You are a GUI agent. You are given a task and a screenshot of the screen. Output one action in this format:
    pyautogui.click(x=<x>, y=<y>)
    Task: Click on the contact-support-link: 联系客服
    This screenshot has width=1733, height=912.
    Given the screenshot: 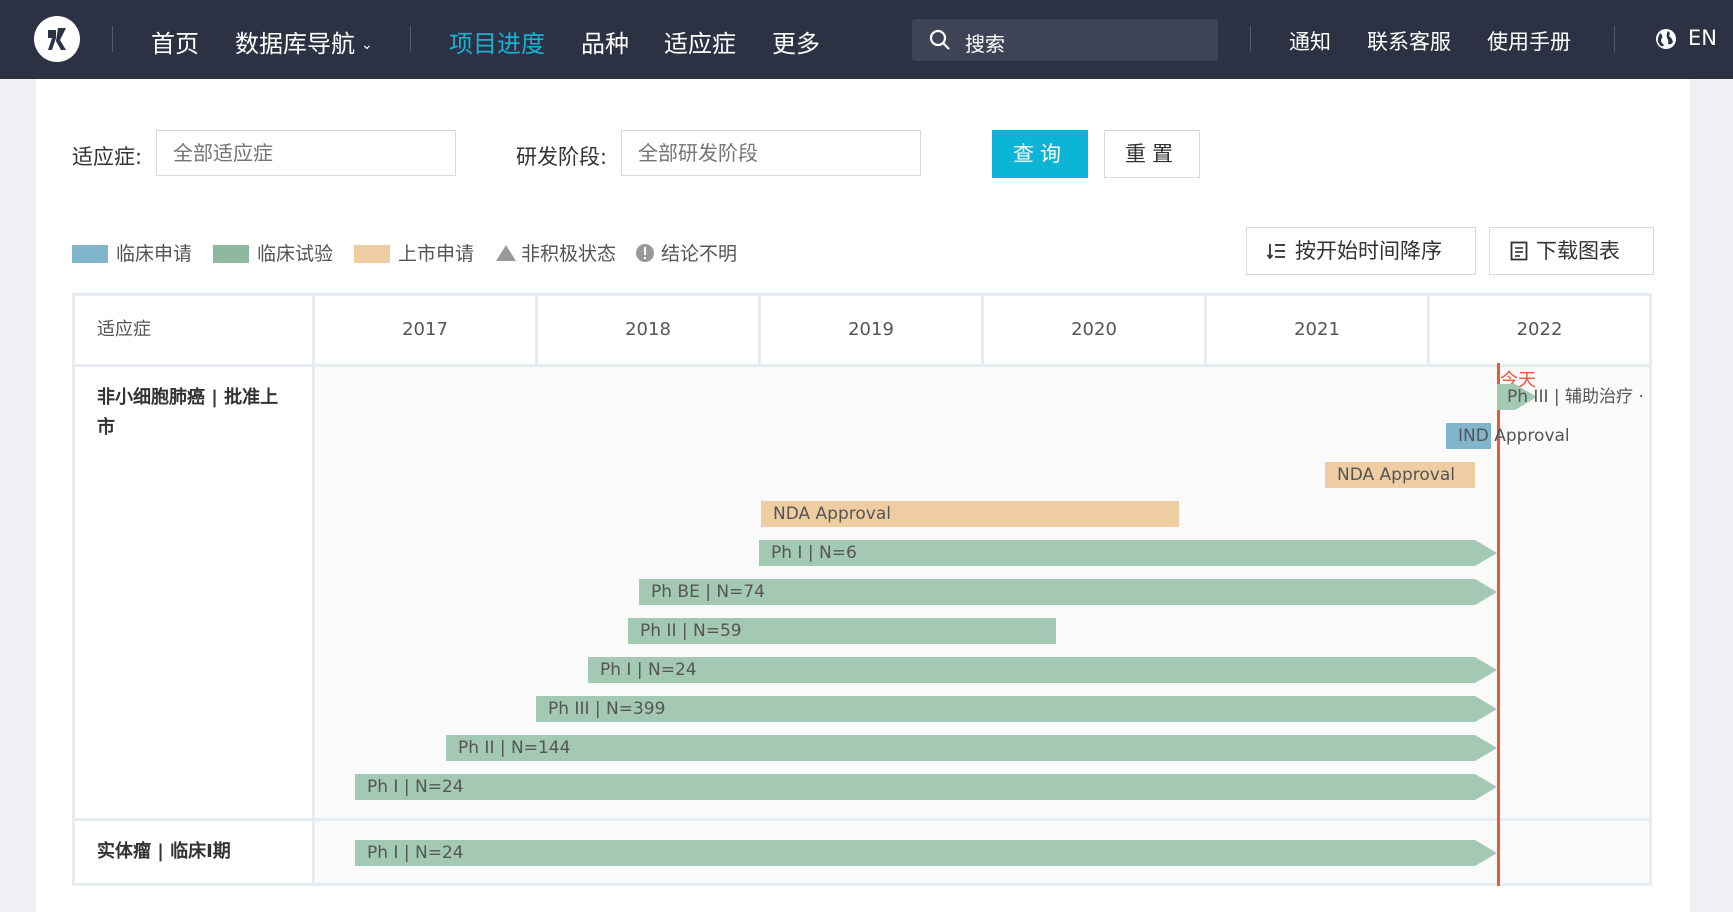 What is the action you would take?
    pyautogui.click(x=1409, y=41)
    